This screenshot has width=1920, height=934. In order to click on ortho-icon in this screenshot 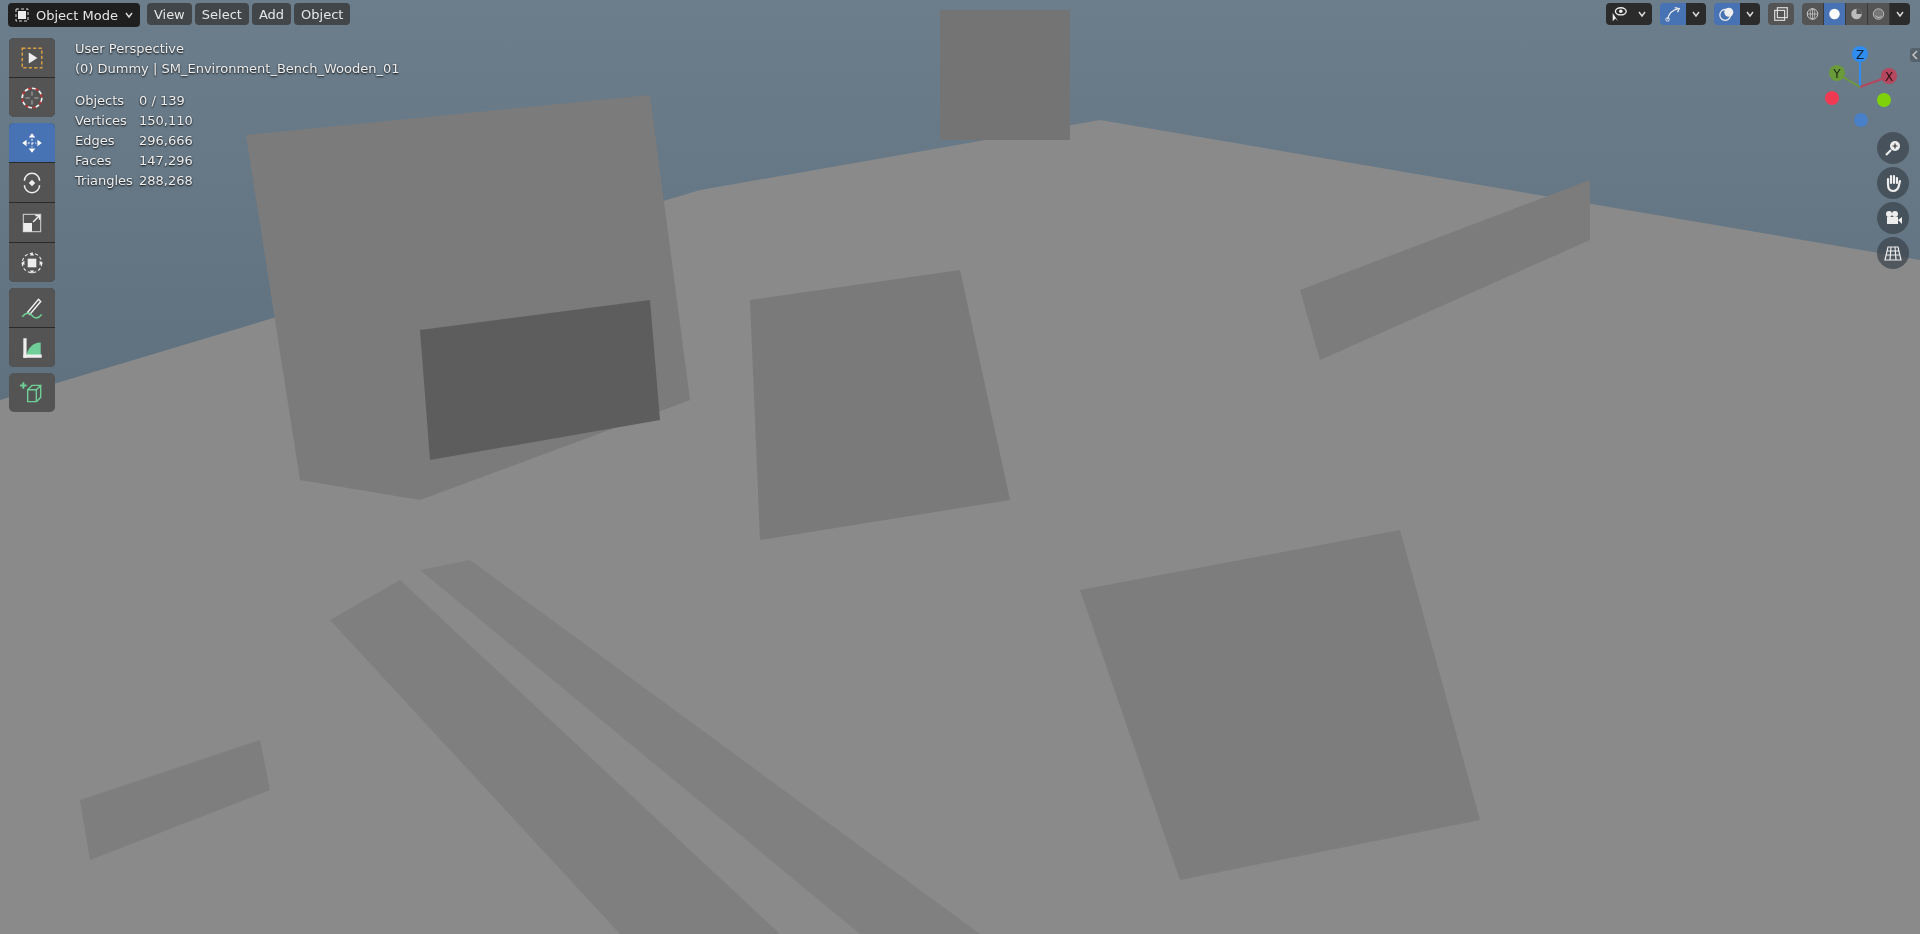, I will do `click(1893, 253)`.